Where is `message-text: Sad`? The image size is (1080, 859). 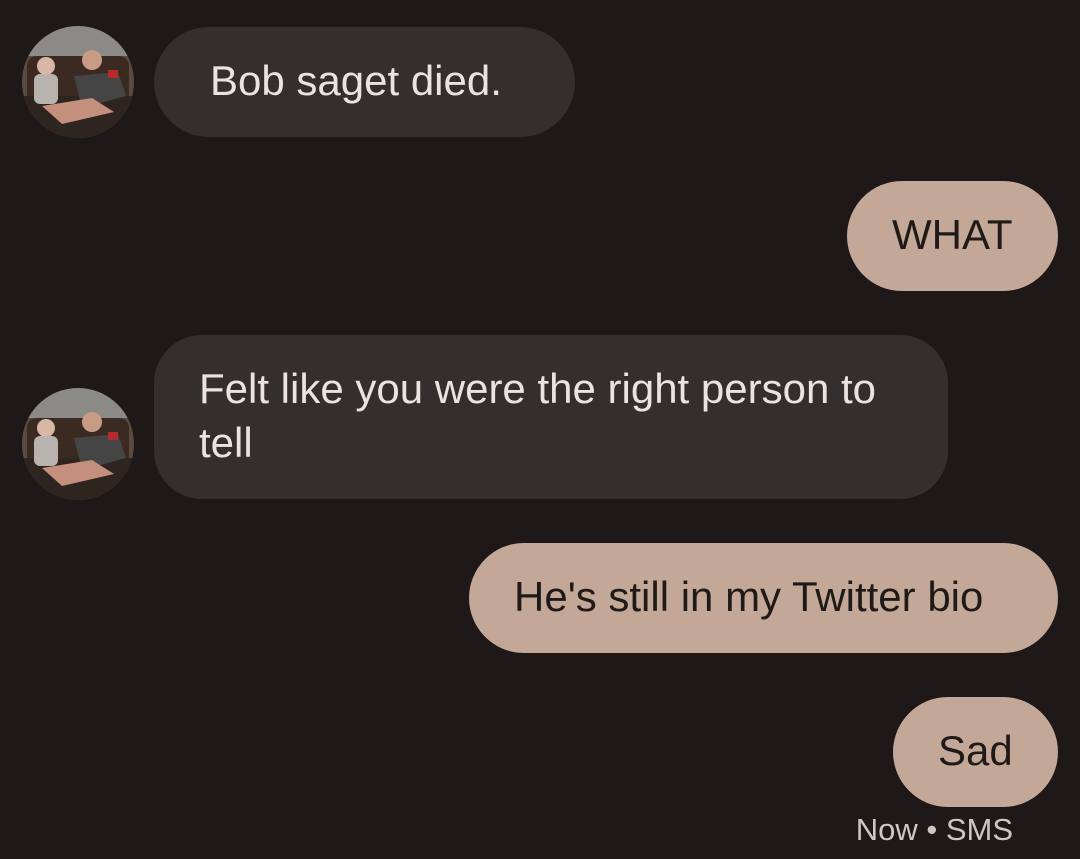
message-text: Sad is located at coordinates (975, 750).